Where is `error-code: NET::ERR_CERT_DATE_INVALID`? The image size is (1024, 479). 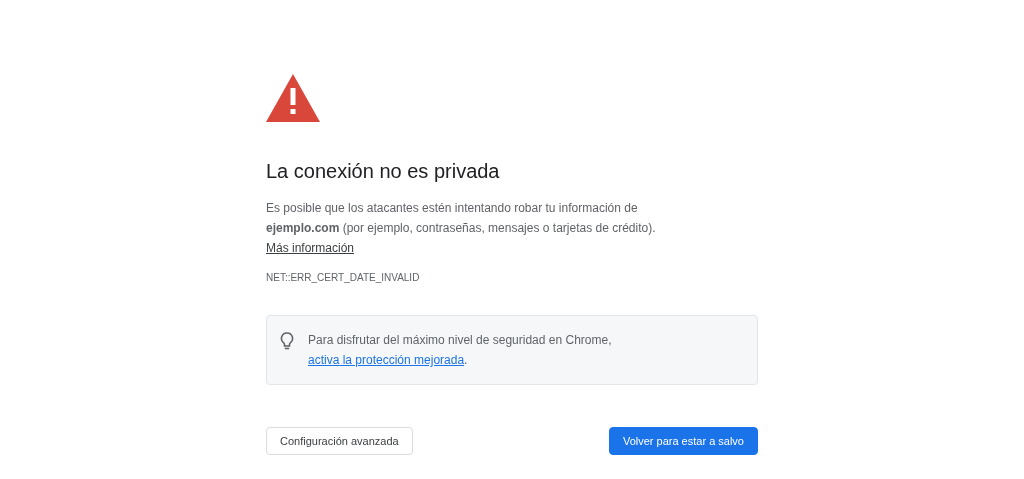 error-code: NET::ERR_CERT_DATE_INVALID is located at coordinates (343, 278).